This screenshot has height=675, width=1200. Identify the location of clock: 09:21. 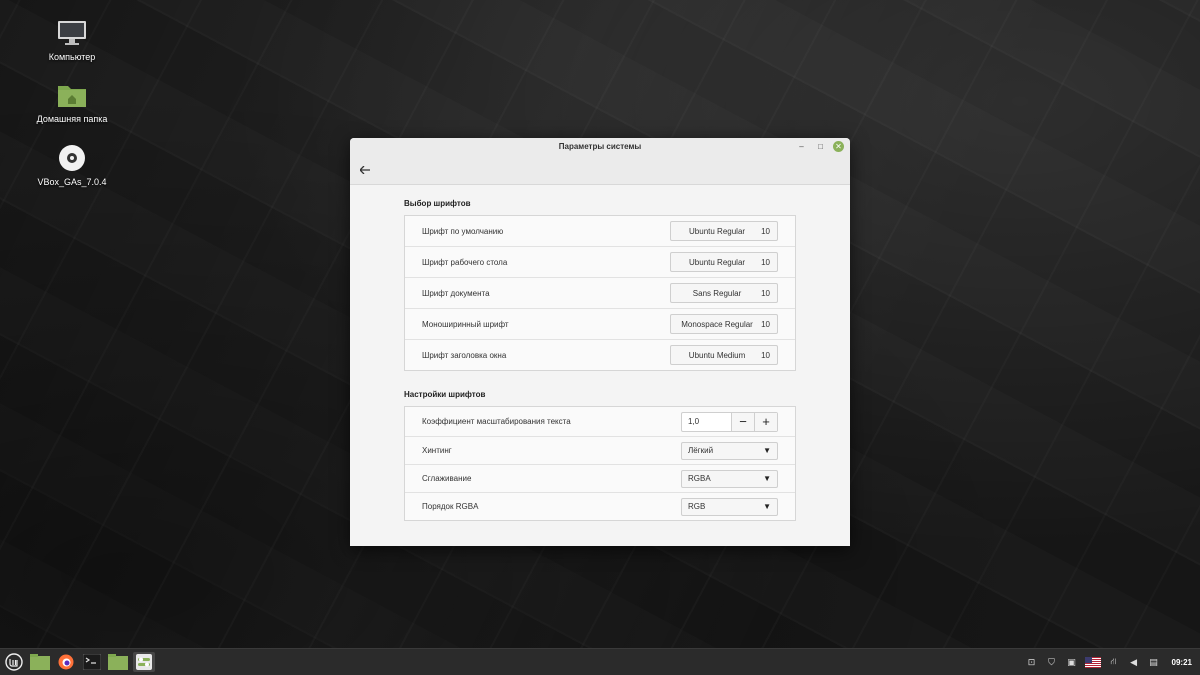
(1182, 662).